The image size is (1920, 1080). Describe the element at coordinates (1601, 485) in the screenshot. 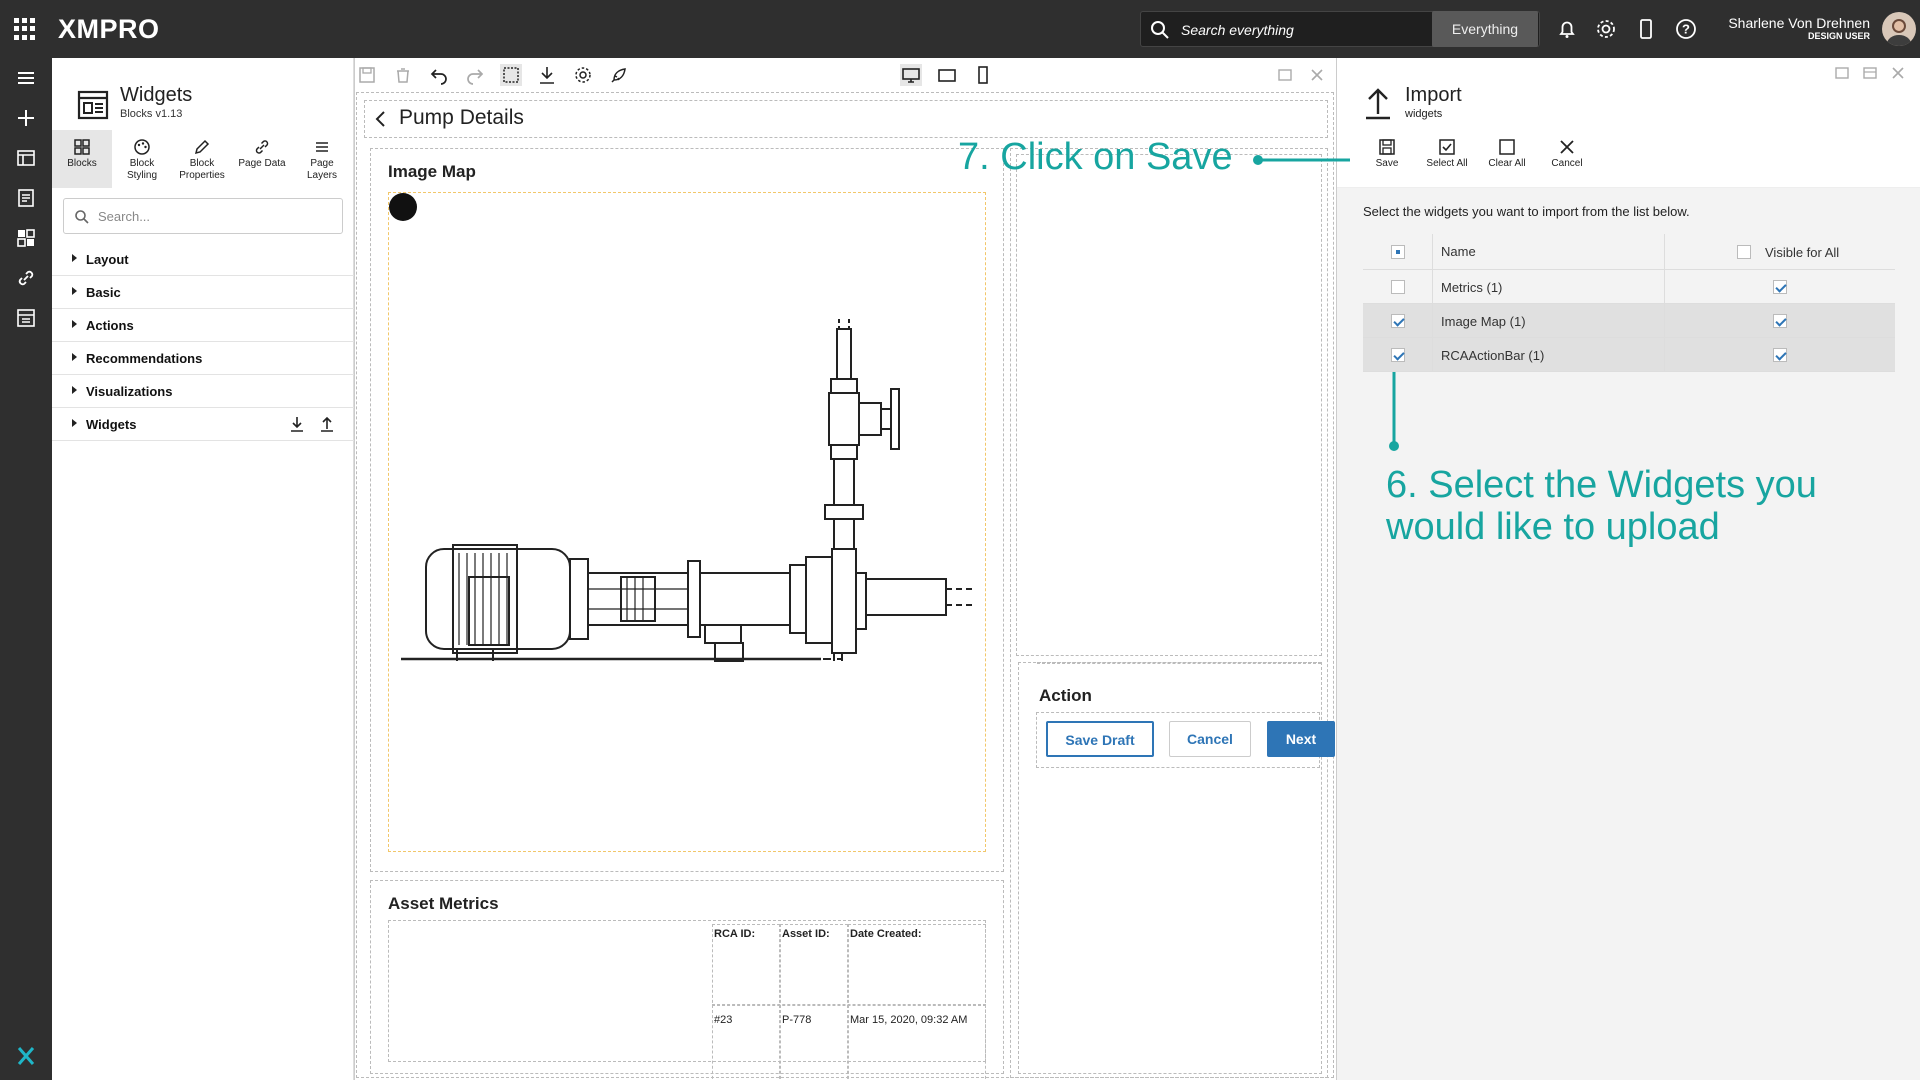

I see `step-6-line-1: 6. Select the Widgets you` at that location.